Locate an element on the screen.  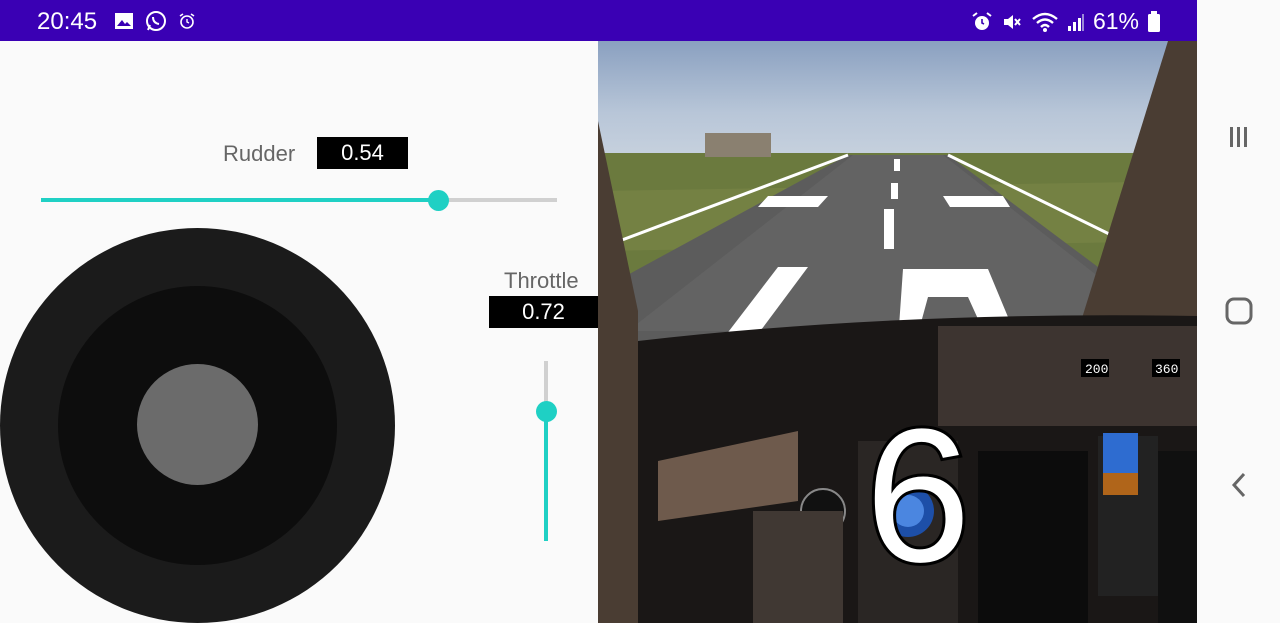
throttle-slider-fill is located at coordinates (546, 476).